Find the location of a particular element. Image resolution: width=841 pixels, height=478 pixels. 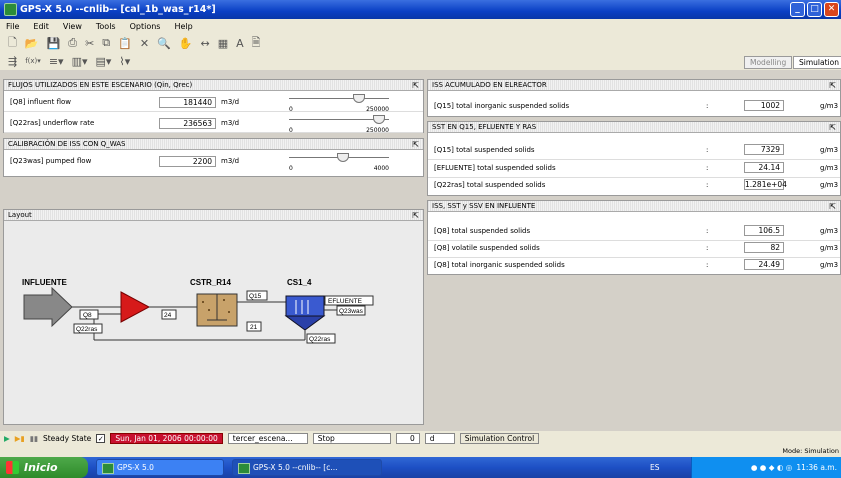

print-icon: ⎙ is located at coordinates (72, 43).